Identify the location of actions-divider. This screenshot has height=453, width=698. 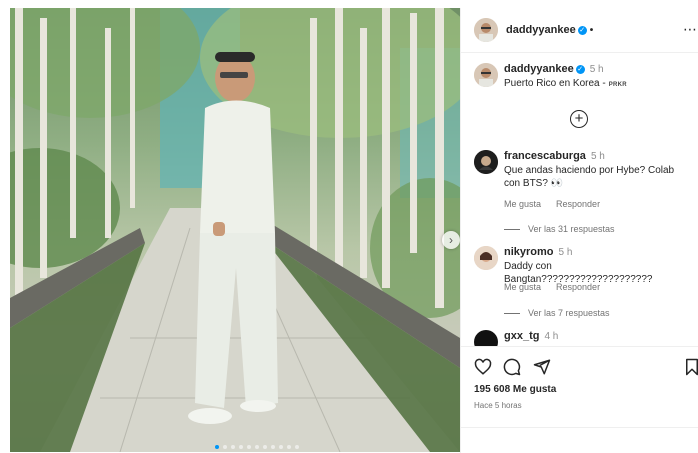
(579, 427).